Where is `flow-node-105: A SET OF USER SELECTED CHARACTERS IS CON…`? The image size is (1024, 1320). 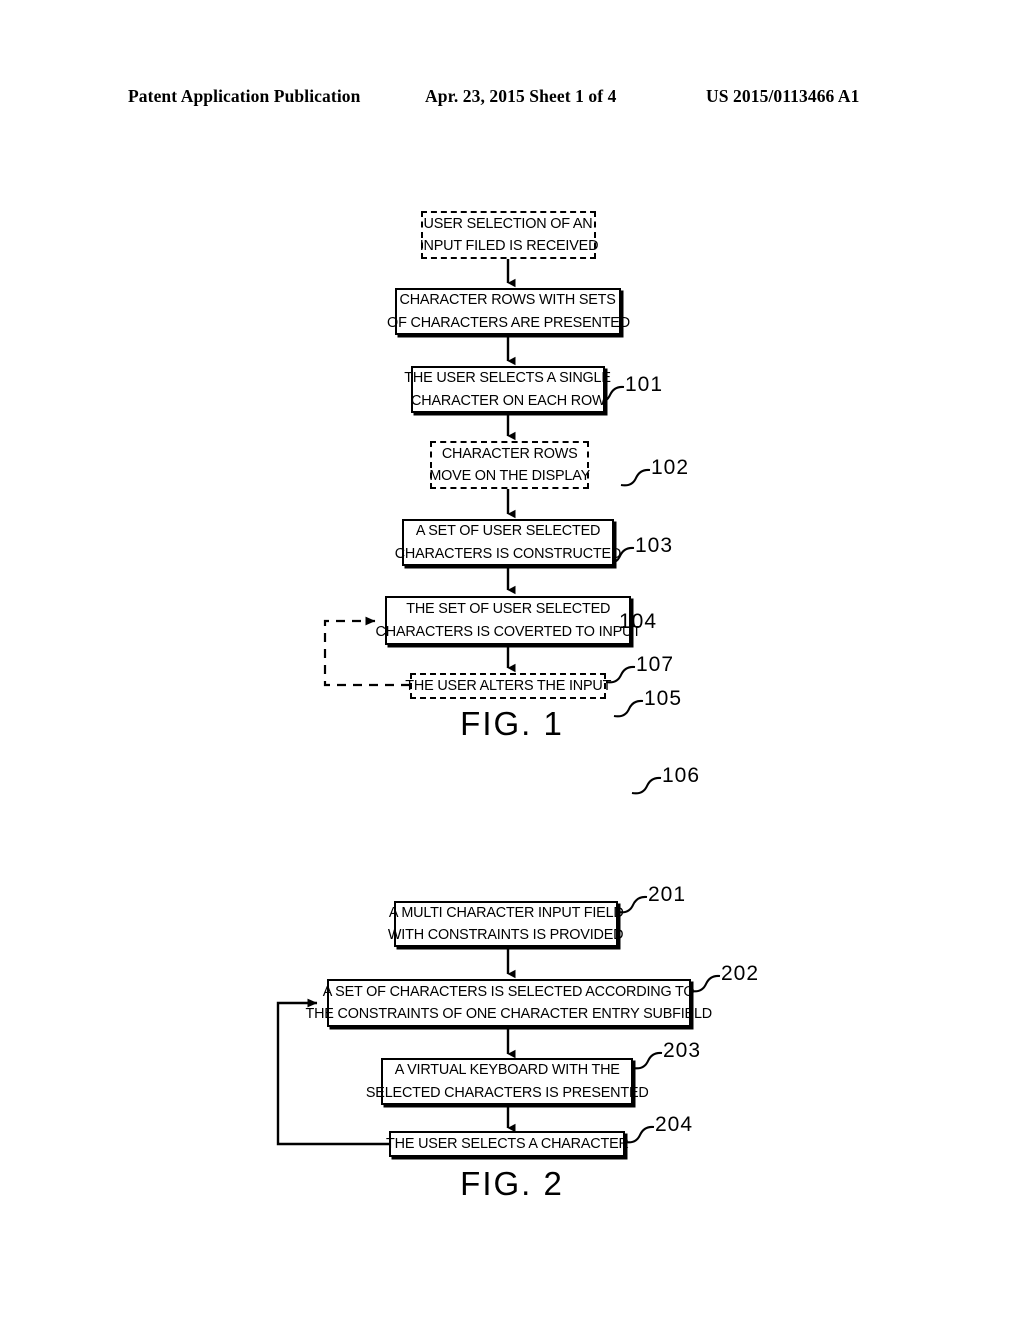 flow-node-105: A SET OF USER SELECTED CHARACTERS IS CON… is located at coordinates (508, 542).